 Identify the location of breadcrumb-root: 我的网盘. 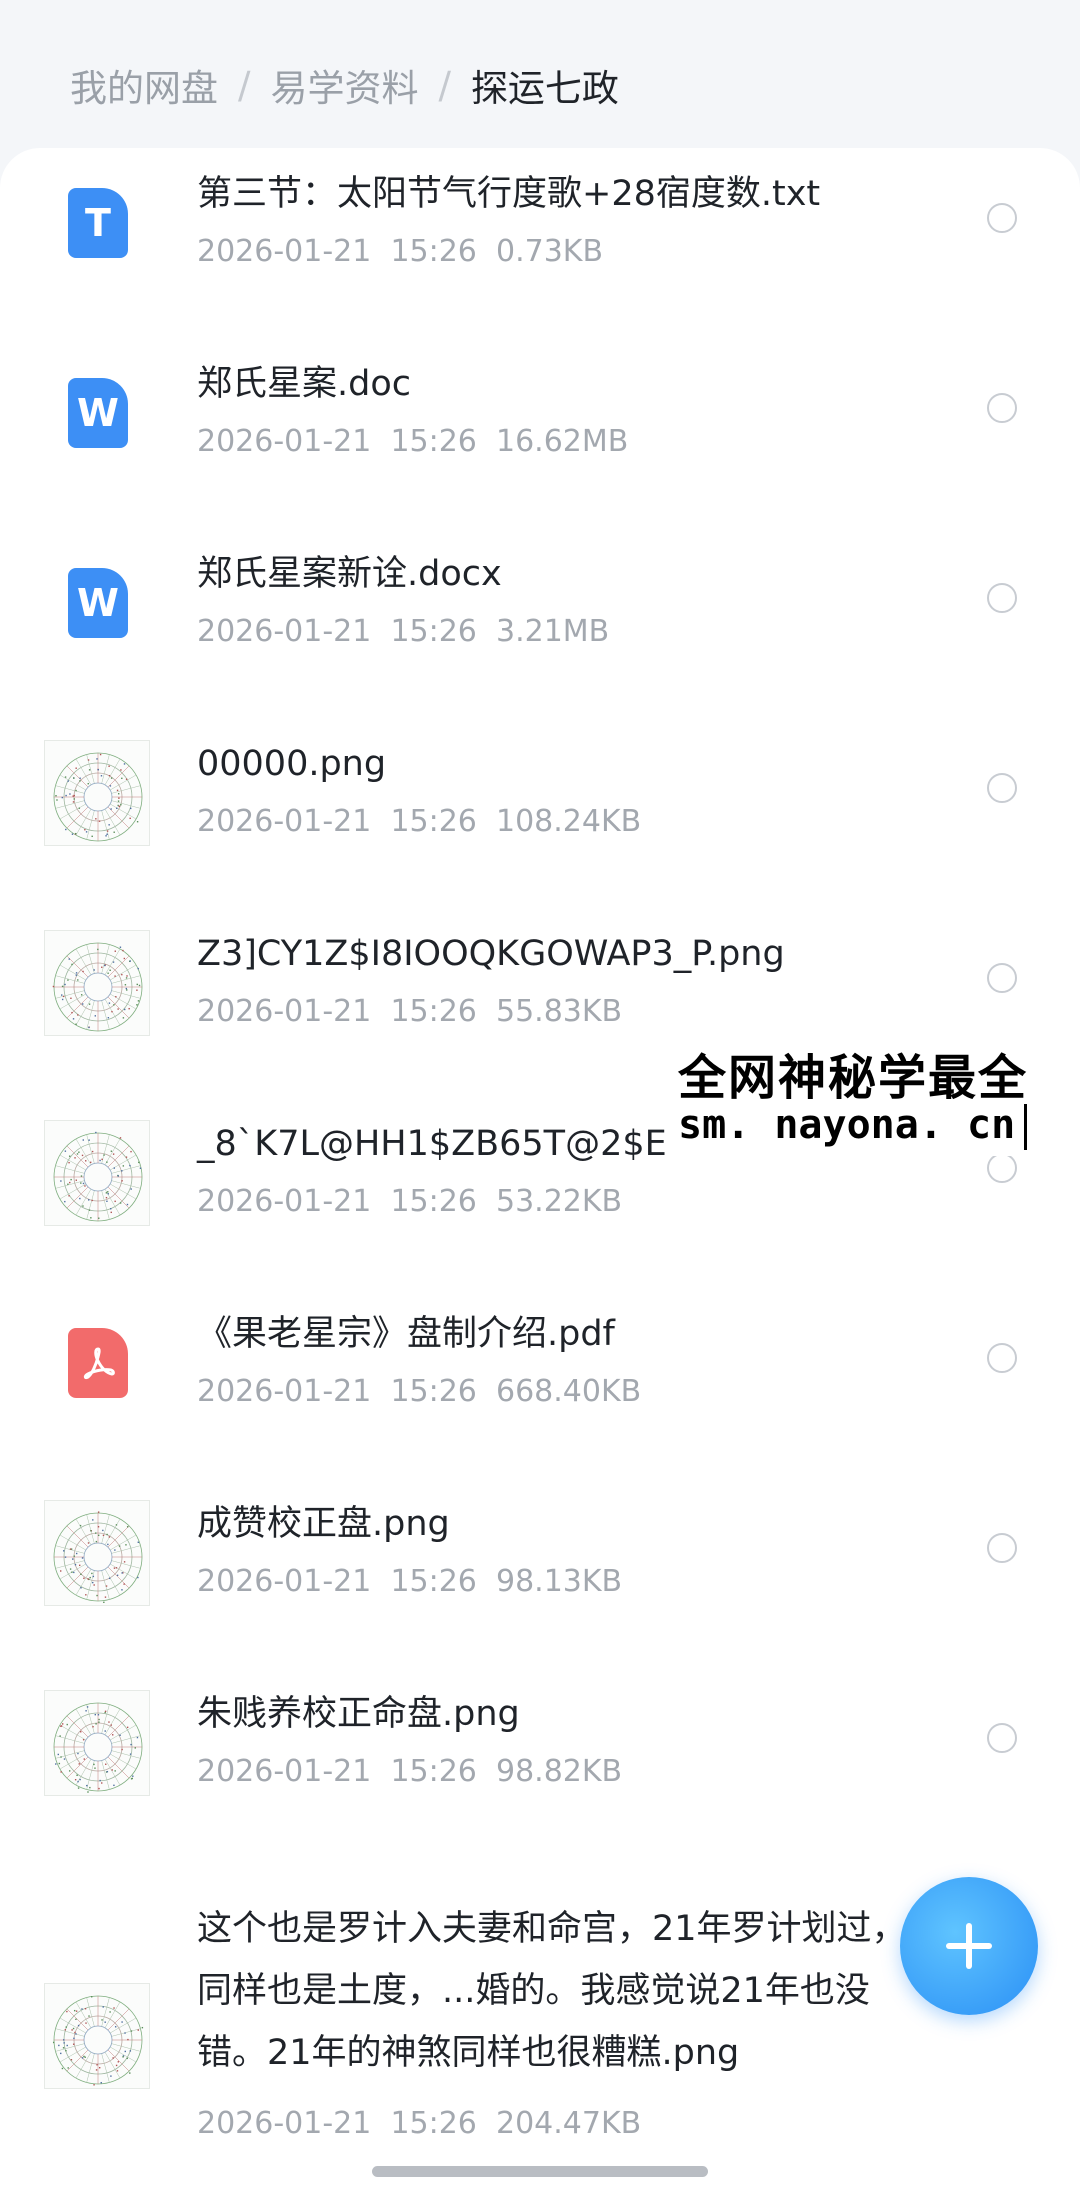
(144, 85).